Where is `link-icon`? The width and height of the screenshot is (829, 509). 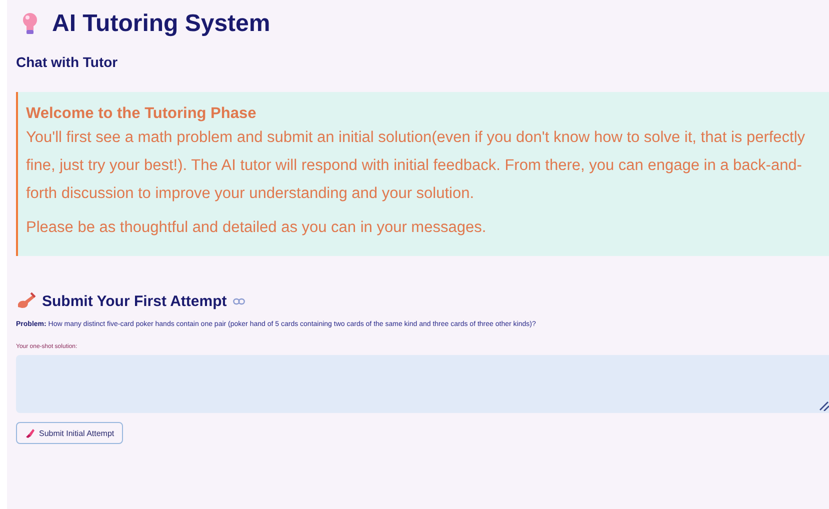 link-icon is located at coordinates (238, 301).